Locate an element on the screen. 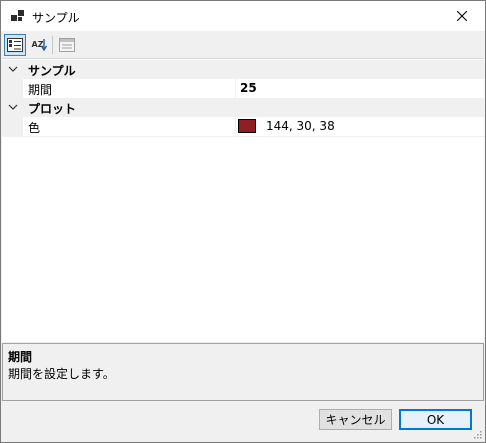 The height and width of the screenshot is (443, 486). help-panel: 期間 期間を設定します。 is located at coordinates (243, 372).